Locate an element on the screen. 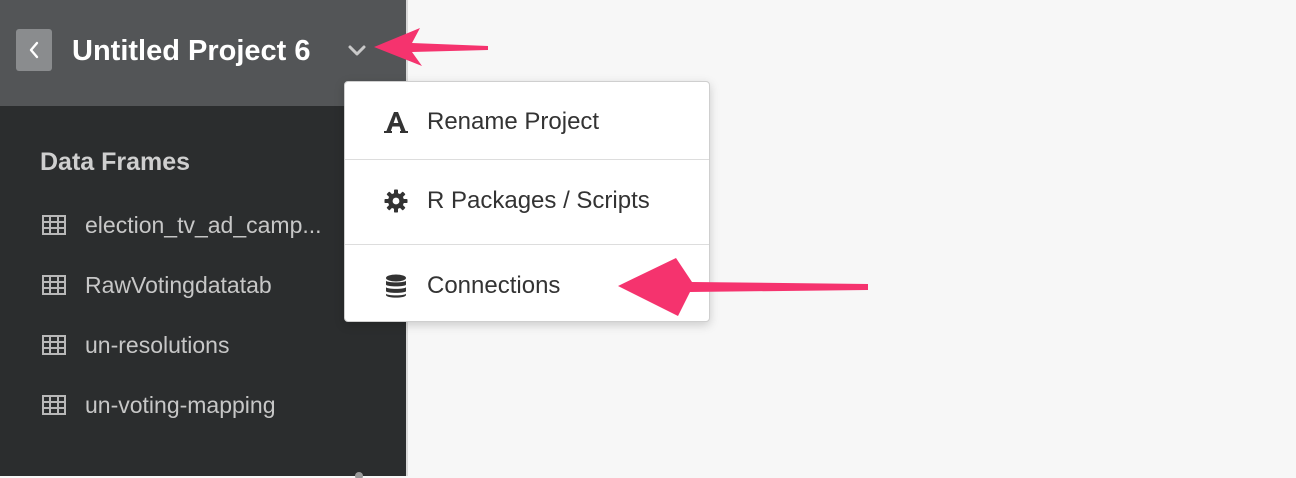  menu-item-label: R Packages / Scripts is located at coordinates (538, 200).